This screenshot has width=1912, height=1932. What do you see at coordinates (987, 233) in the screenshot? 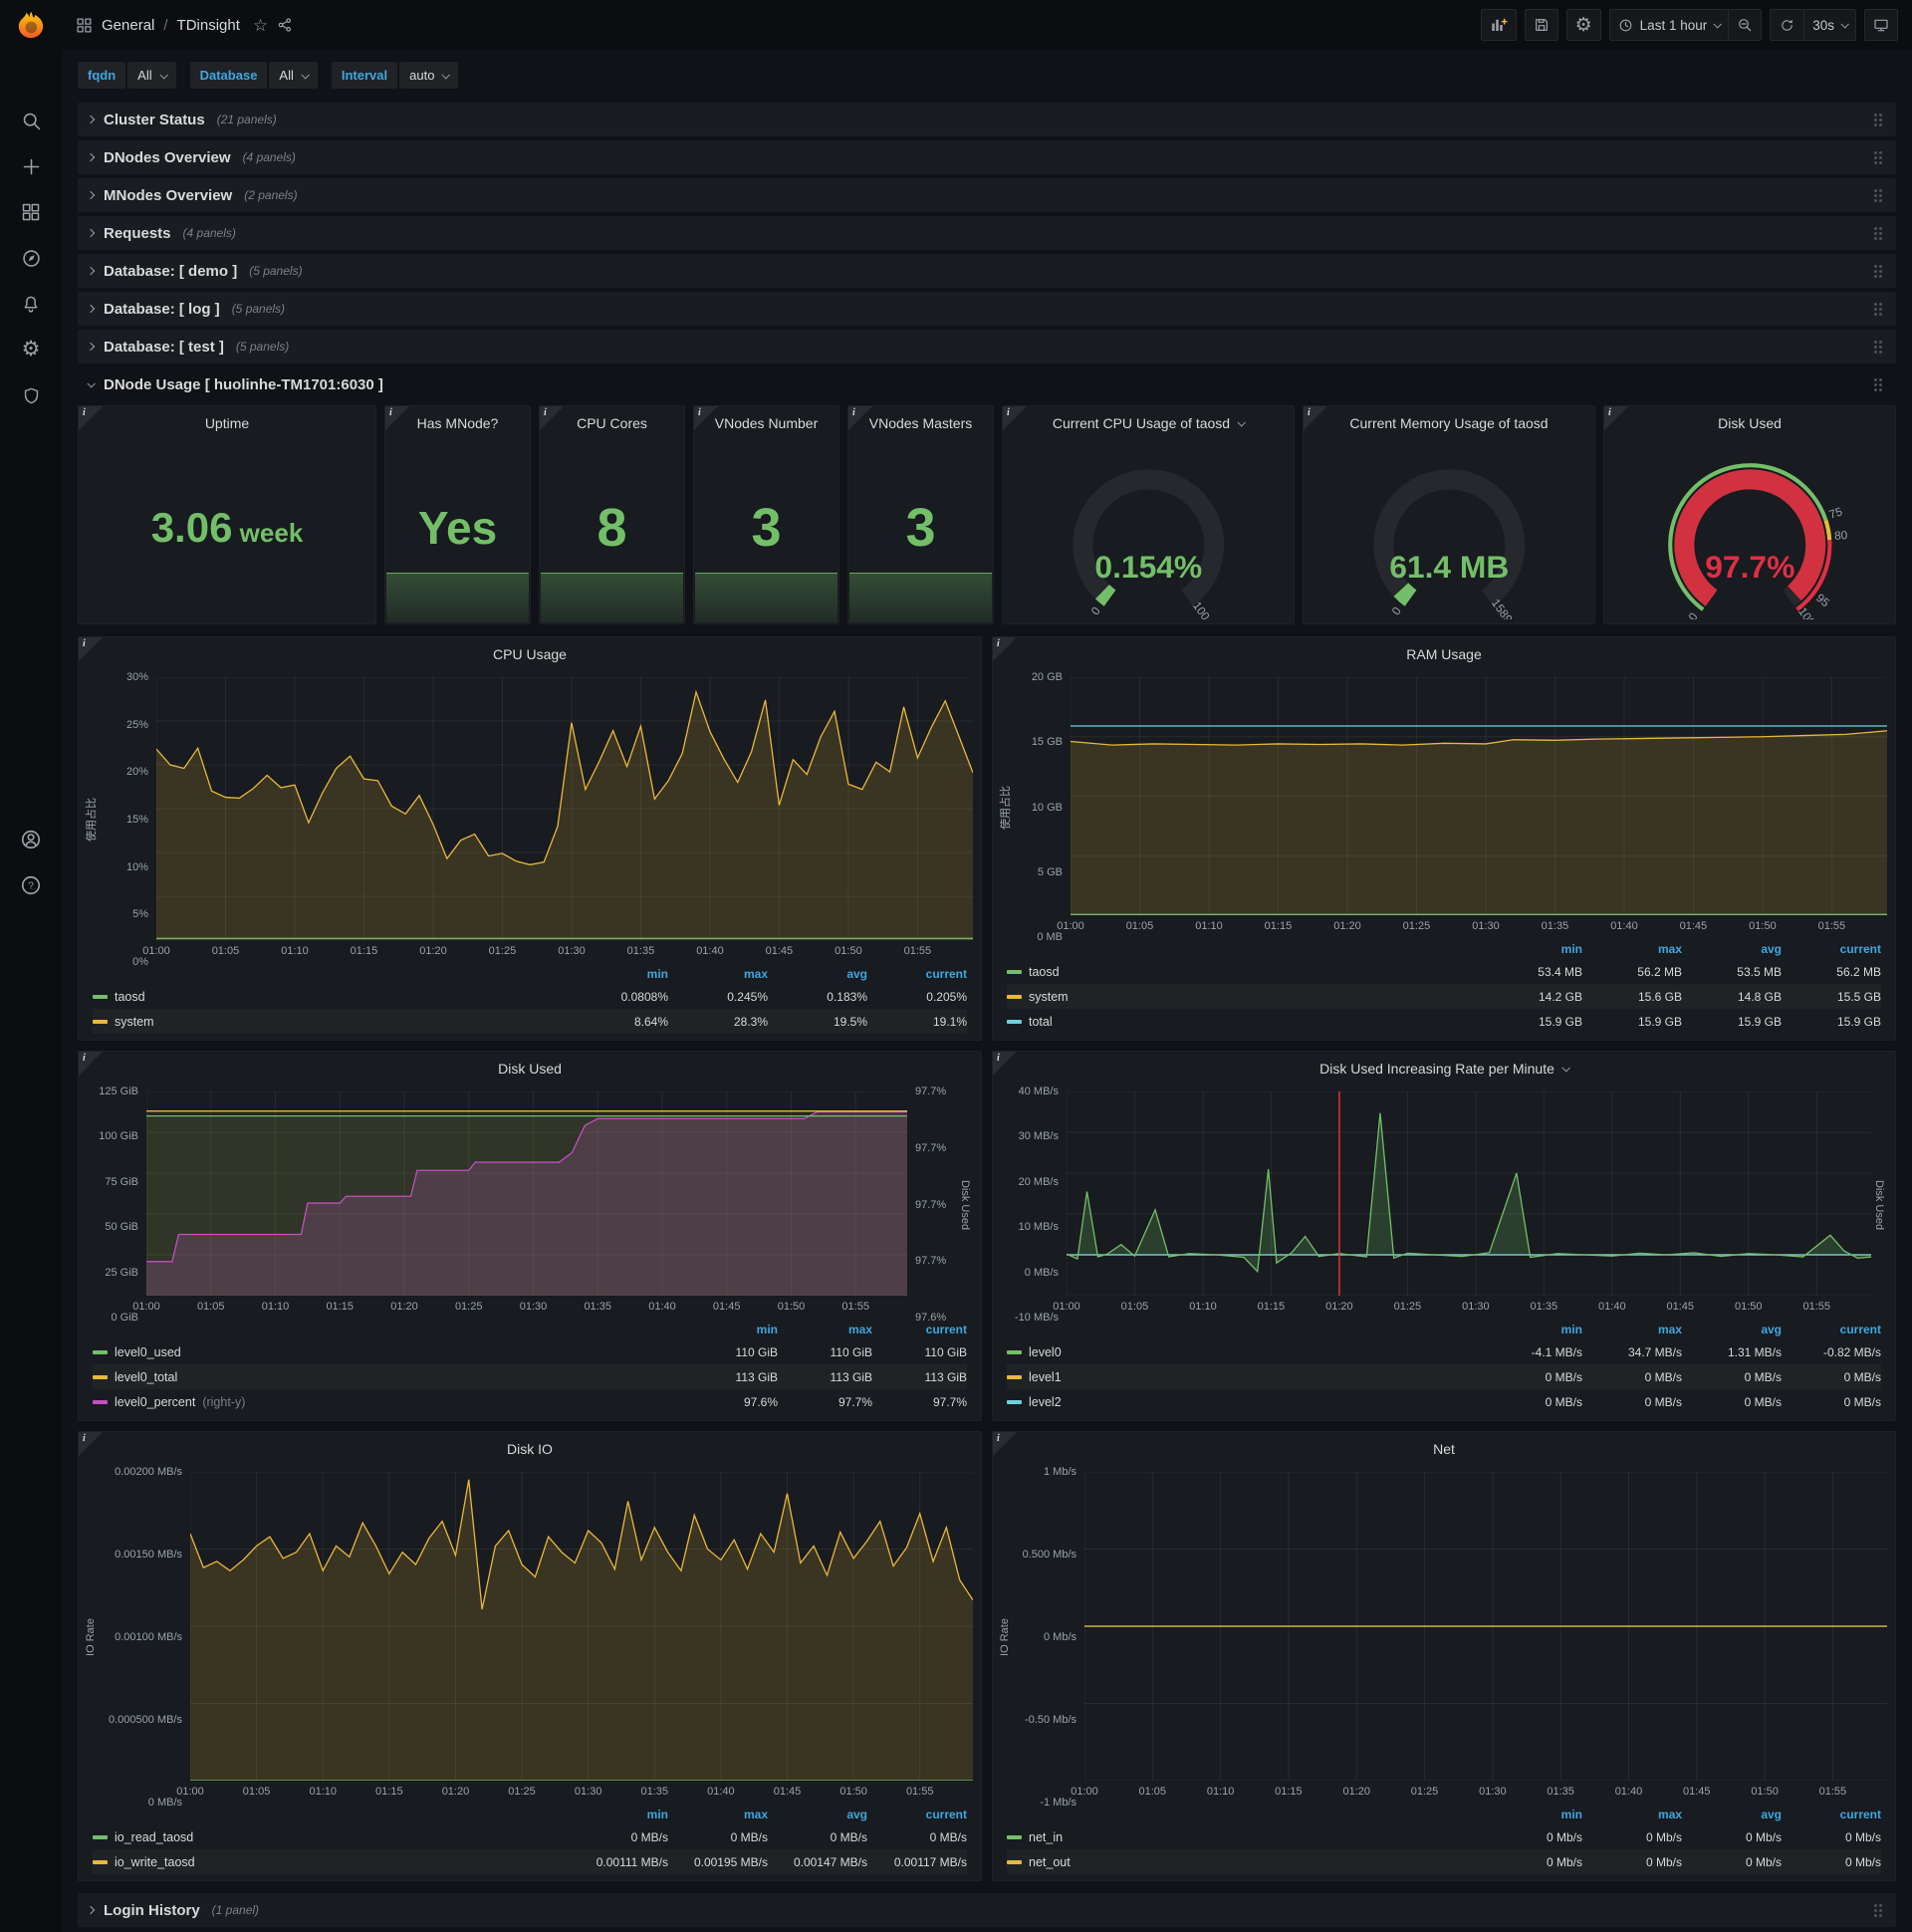
I see `dashboard-row-requests: Requests (4 panels)` at bounding box center [987, 233].